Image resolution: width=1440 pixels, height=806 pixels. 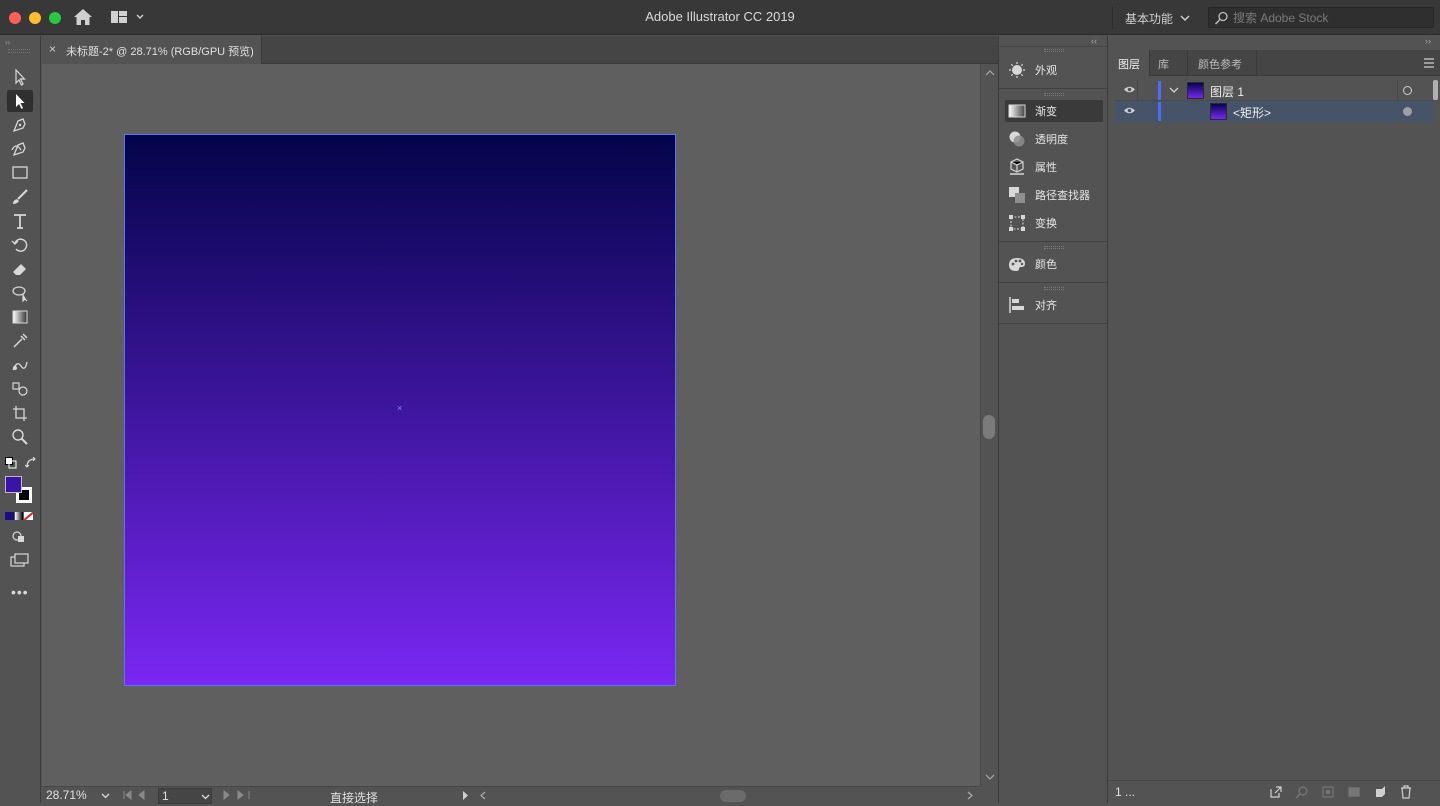 I want to click on zoom-window-button, so click(x=55, y=18).